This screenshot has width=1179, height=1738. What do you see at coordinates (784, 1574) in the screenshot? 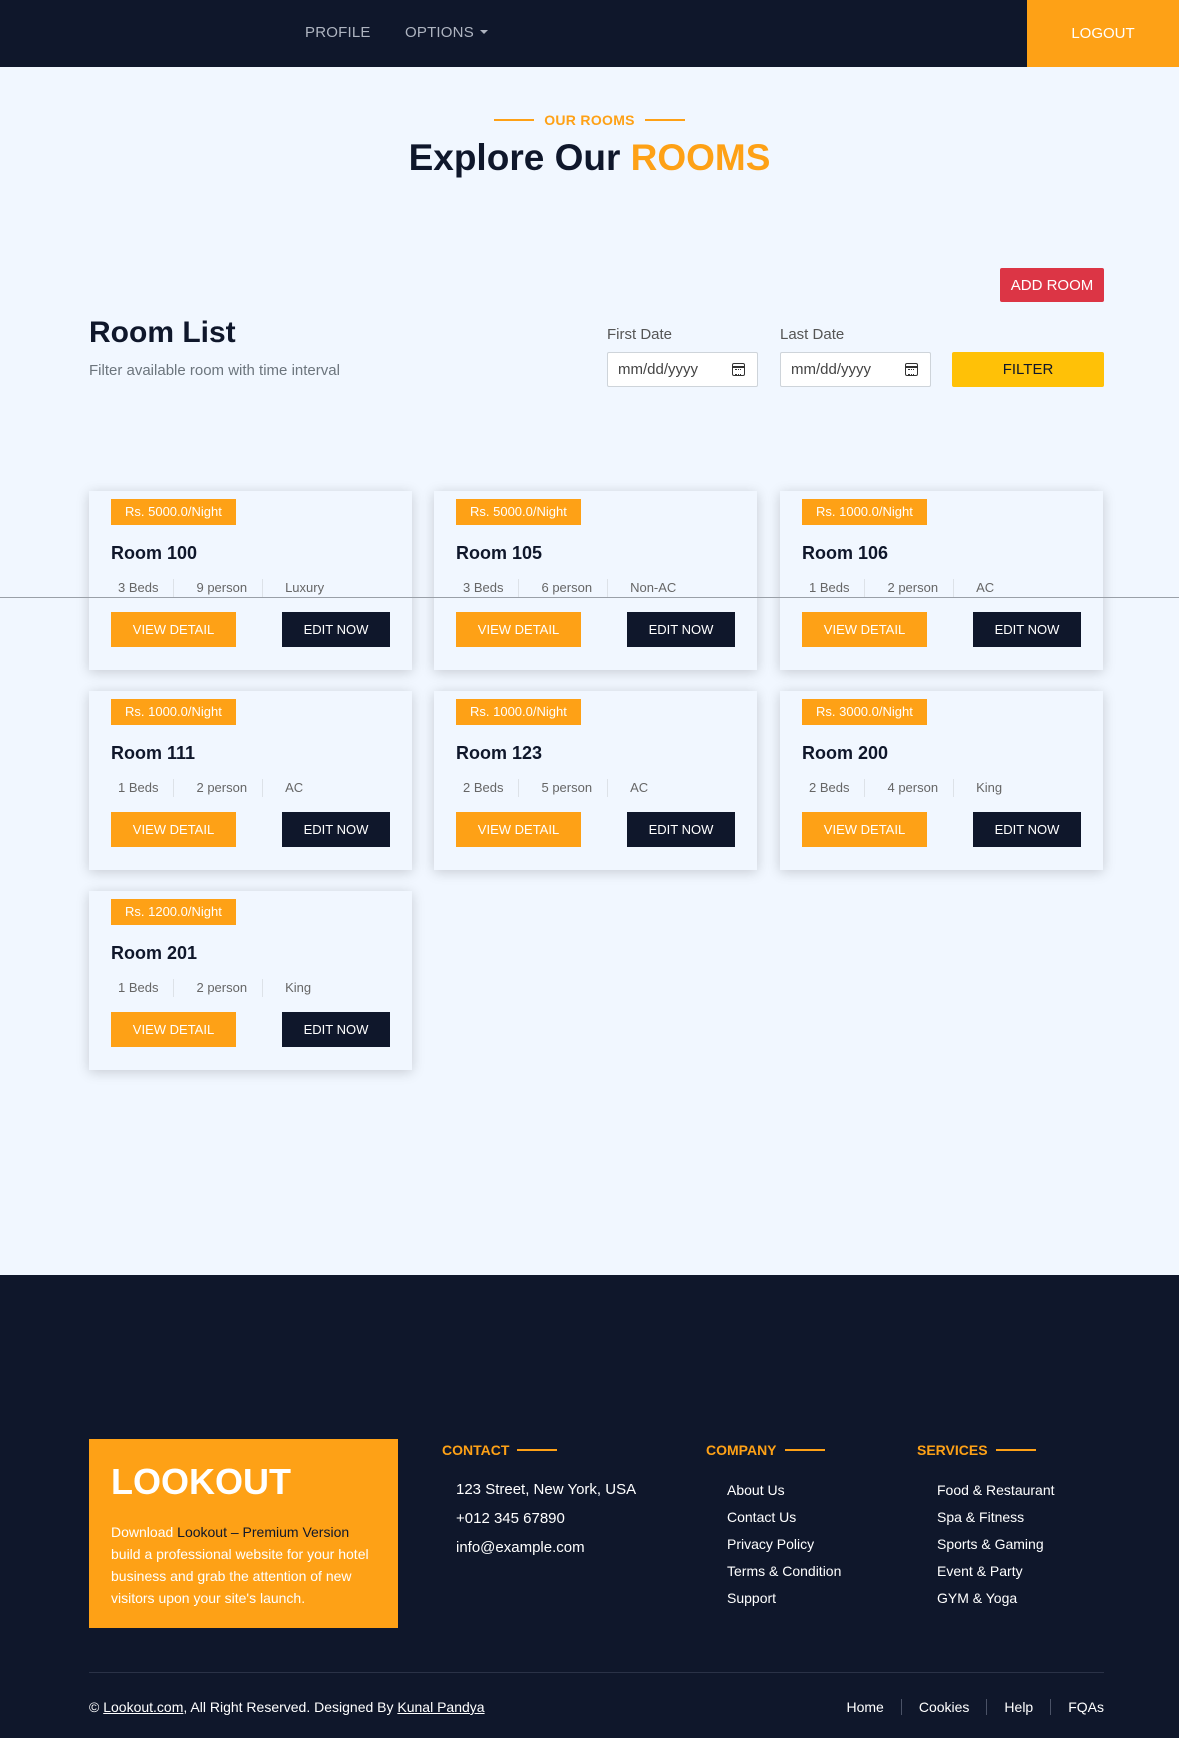
I see `footer-link-terms: Terms & Condition` at bounding box center [784, 1574].